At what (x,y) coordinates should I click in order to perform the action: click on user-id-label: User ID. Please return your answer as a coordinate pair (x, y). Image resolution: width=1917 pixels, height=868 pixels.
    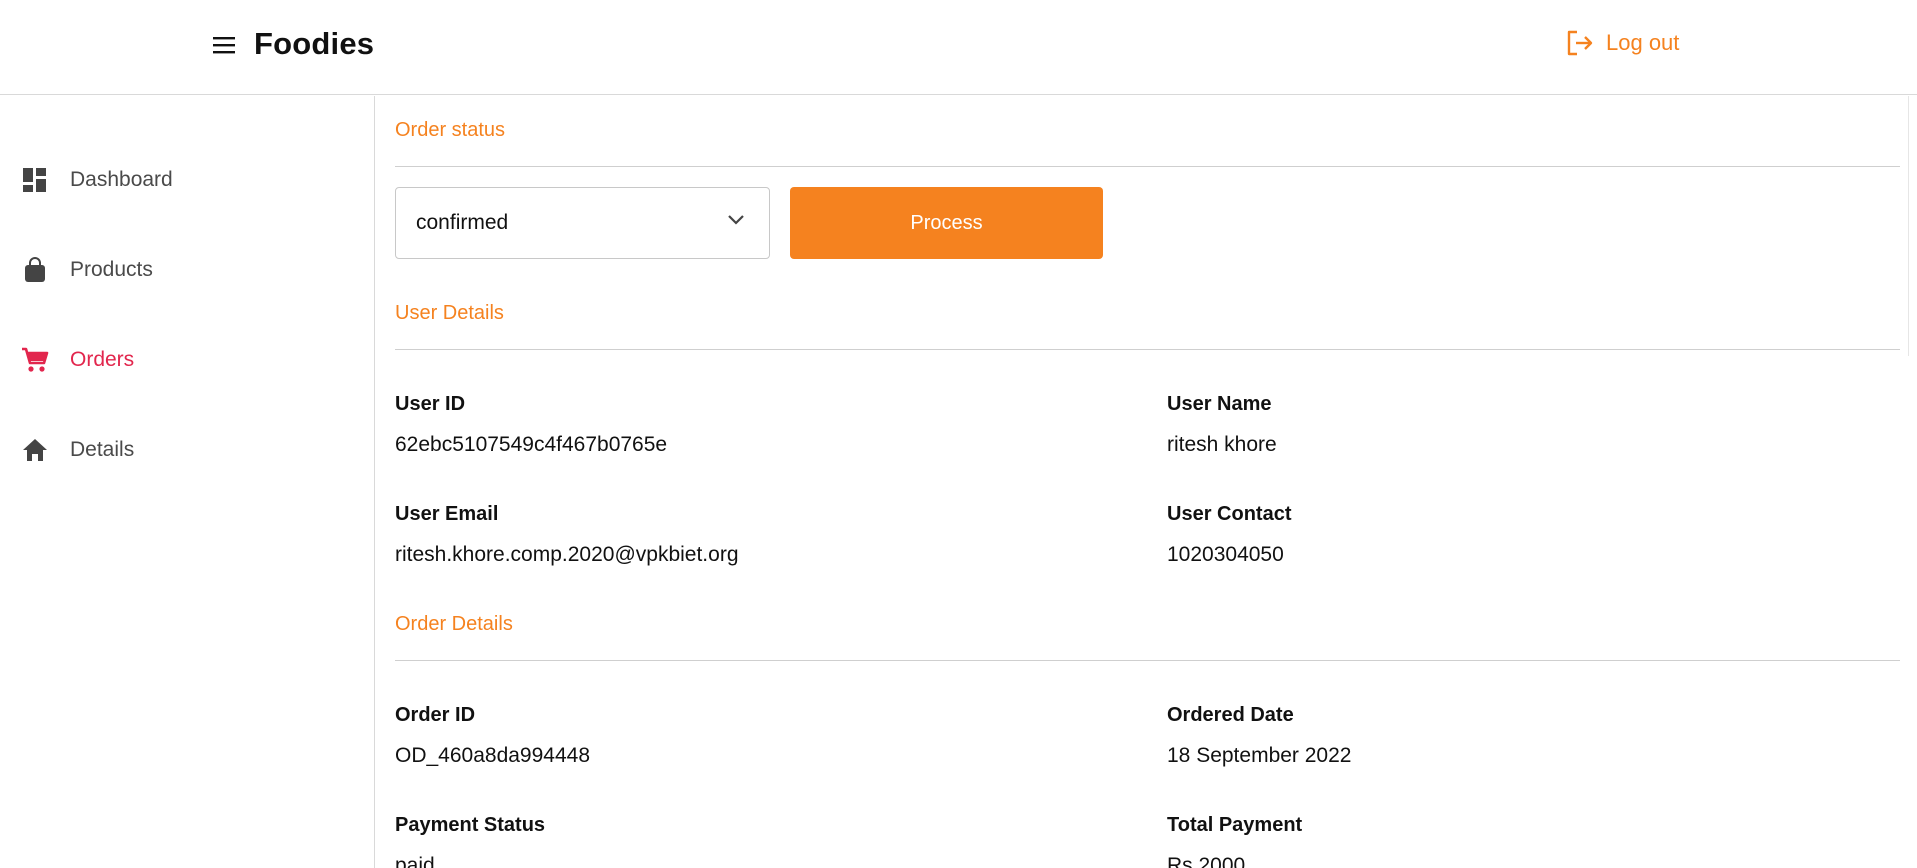
    Looking at the image, I should click on (430, 404).